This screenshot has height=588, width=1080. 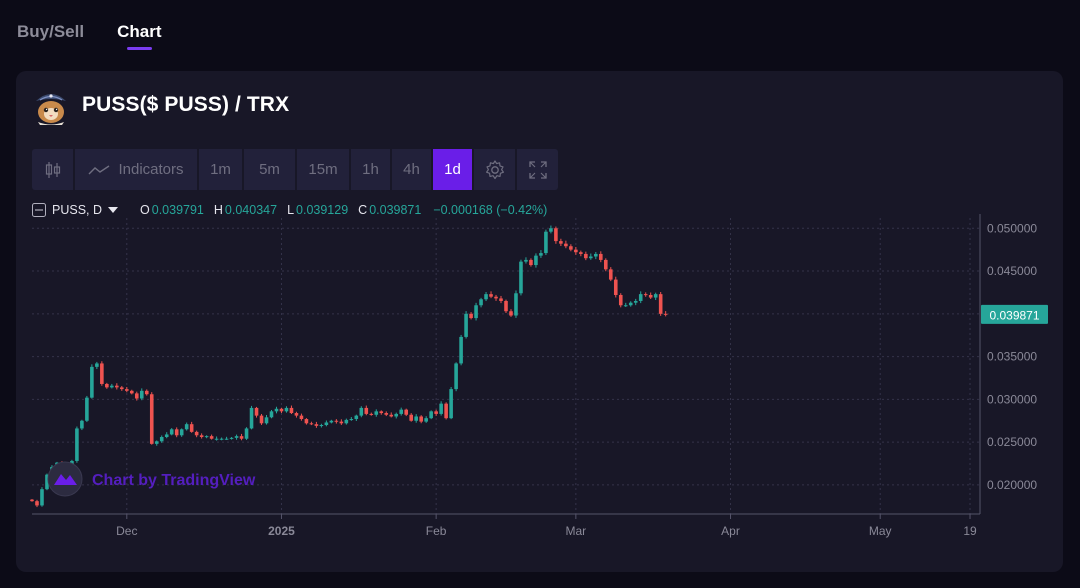 I want to click on tradingview-watermark: Chart by TradingView, so click(x=174, y=480).